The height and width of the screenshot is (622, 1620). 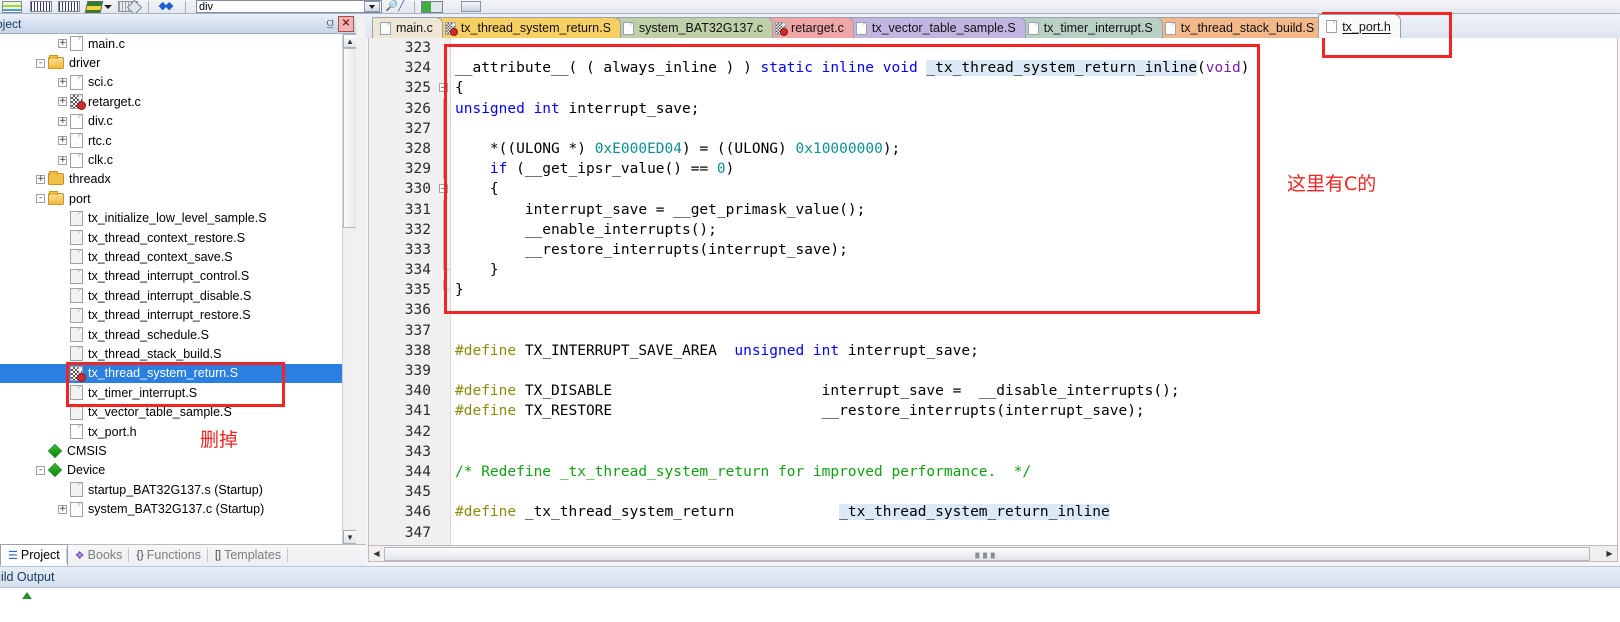 What do you see at coordinates (993, 331) in the screenshot?
I see `code-line-337: 337` at bounding box center [993, 331].